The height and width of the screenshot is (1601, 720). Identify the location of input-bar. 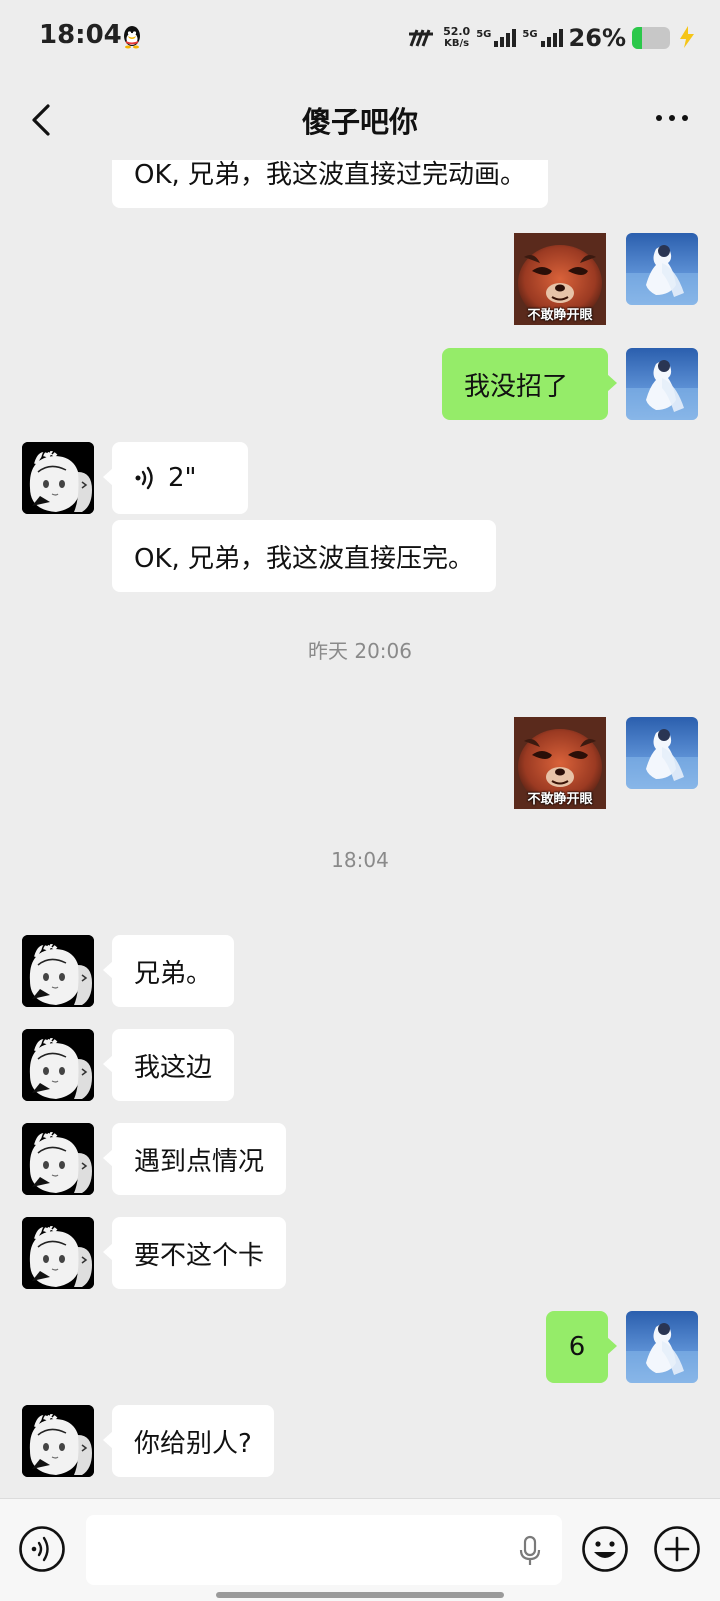
(360, 1549).